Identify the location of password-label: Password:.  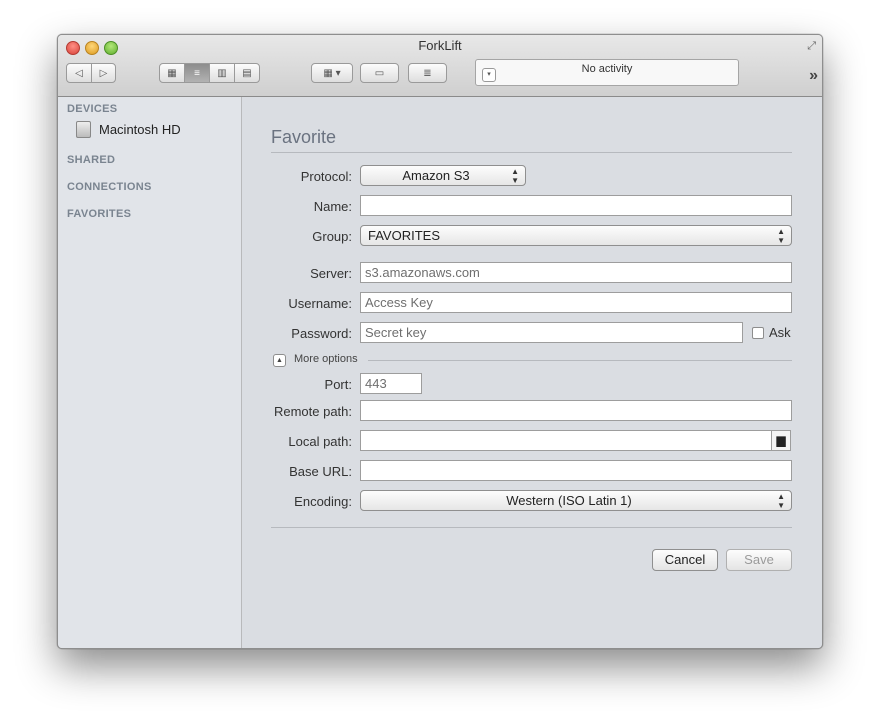
(321, 333).